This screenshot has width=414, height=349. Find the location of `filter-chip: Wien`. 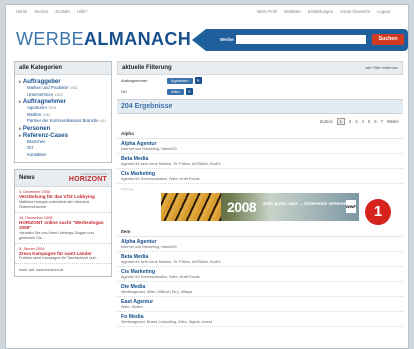

filter-chip: Wien is located at coordinates (175, 91).